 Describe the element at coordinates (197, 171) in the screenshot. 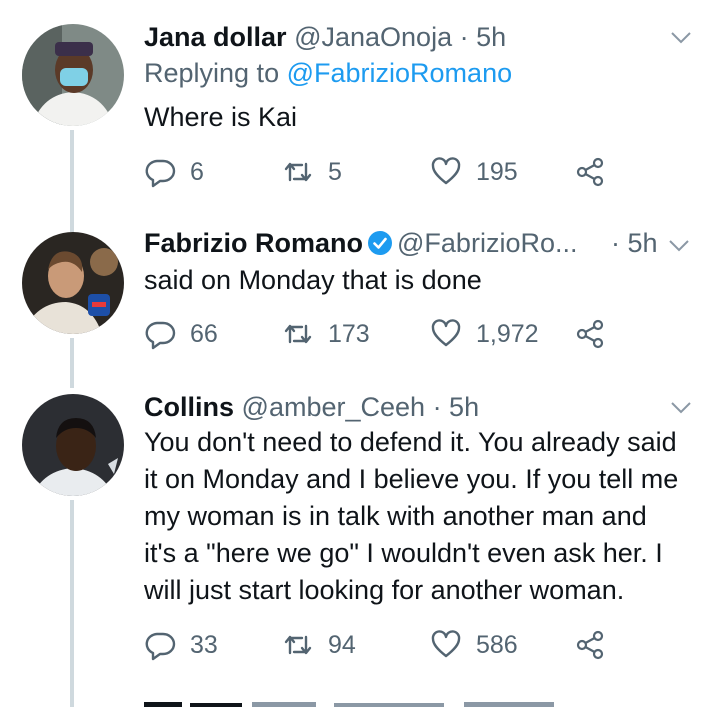

I see `reply-count: 6` at that location.